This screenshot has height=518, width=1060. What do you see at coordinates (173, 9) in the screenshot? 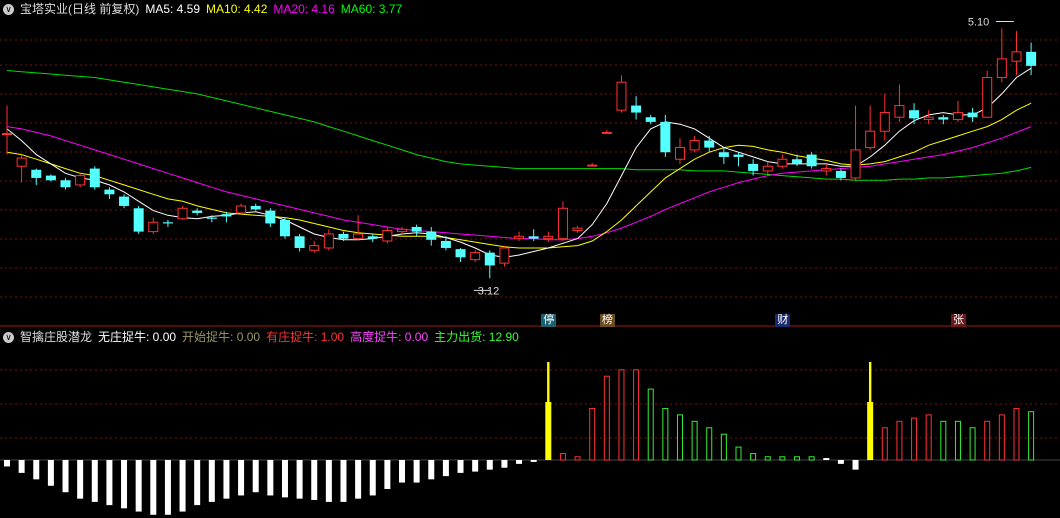
I see `ma5-legend: MA5: 4.59` at bounding box center [173, 9].